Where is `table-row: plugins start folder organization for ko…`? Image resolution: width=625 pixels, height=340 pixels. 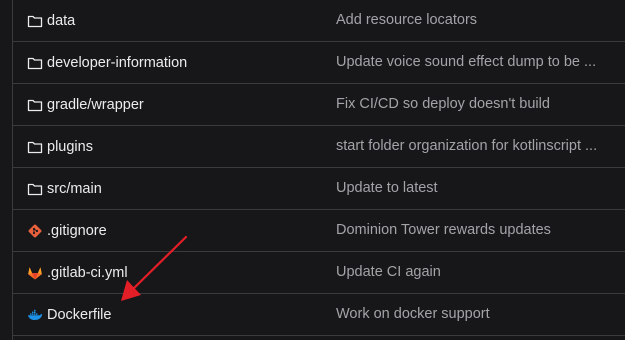 table-row: plugins start folder organization for ko… is located at coordinates (319, 147).